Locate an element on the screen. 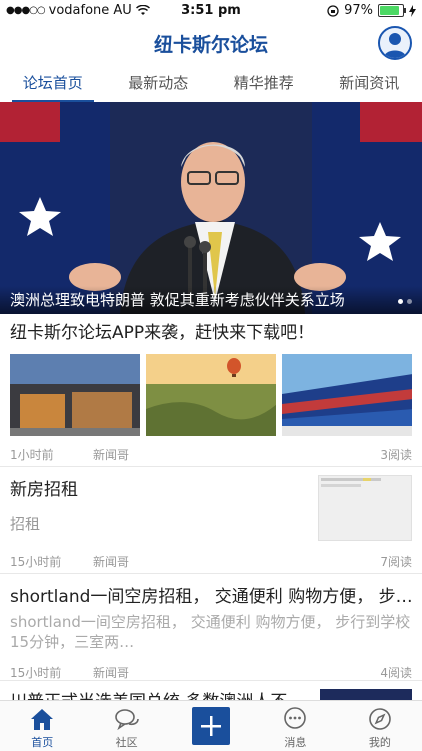 Image resolution: width=422 pixels, height=751 pixels. app-header: 纽卡斯尔论坛 is located at coordinates (211, 44).